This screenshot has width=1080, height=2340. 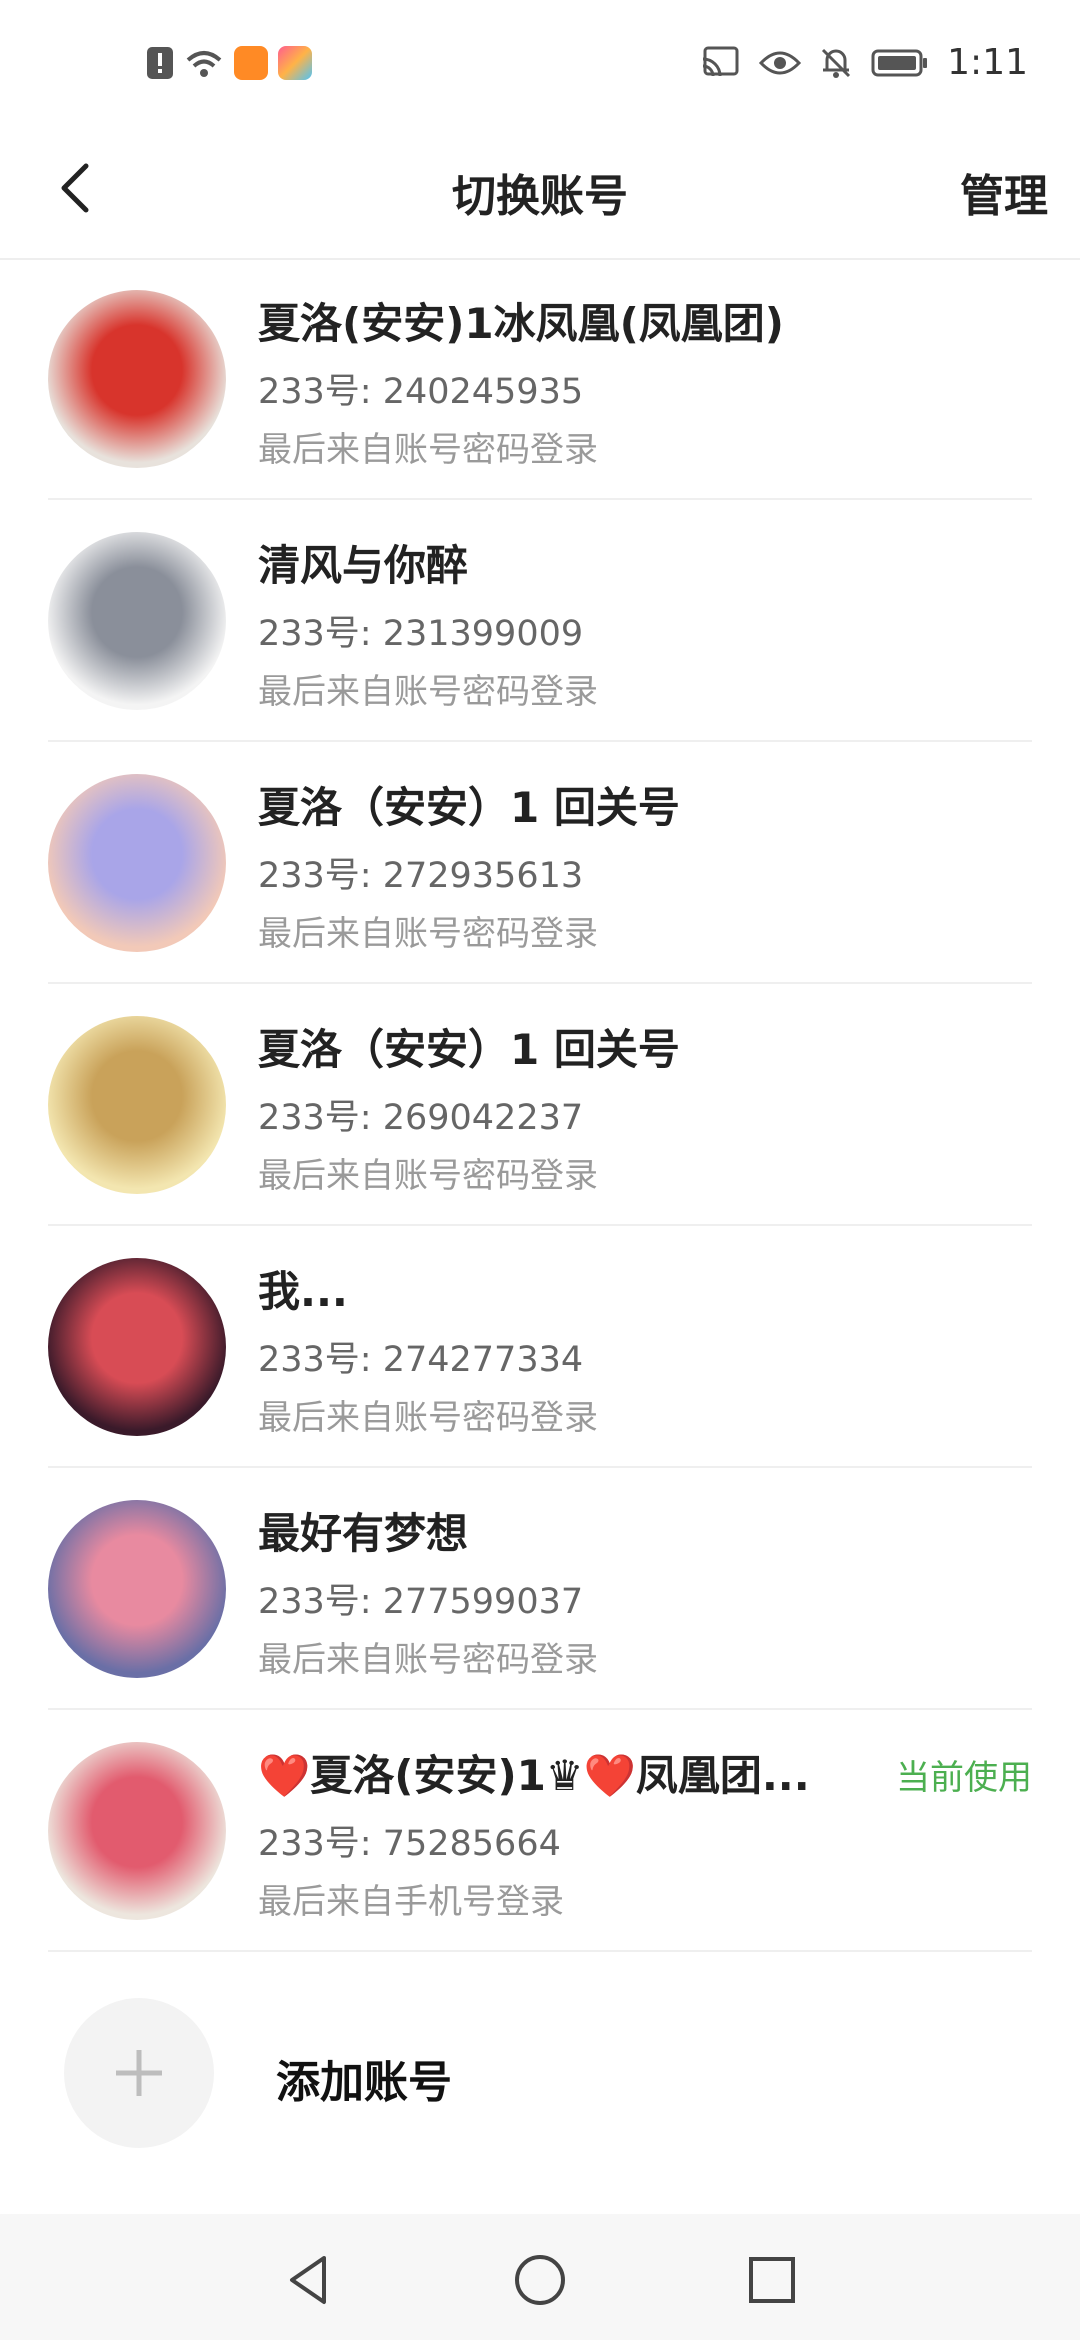 I want to click on add-account-button: 添加账号, so click(x=540, y=2078).